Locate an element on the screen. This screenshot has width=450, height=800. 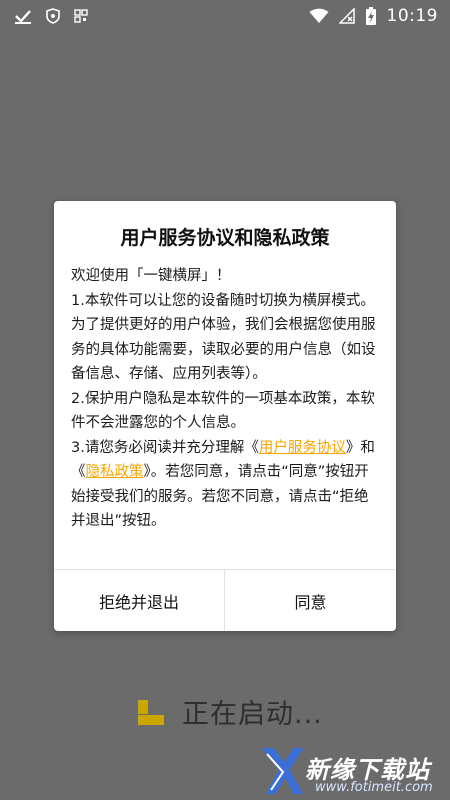
status-bar: 10:19 is located at coordinates (225, 16).